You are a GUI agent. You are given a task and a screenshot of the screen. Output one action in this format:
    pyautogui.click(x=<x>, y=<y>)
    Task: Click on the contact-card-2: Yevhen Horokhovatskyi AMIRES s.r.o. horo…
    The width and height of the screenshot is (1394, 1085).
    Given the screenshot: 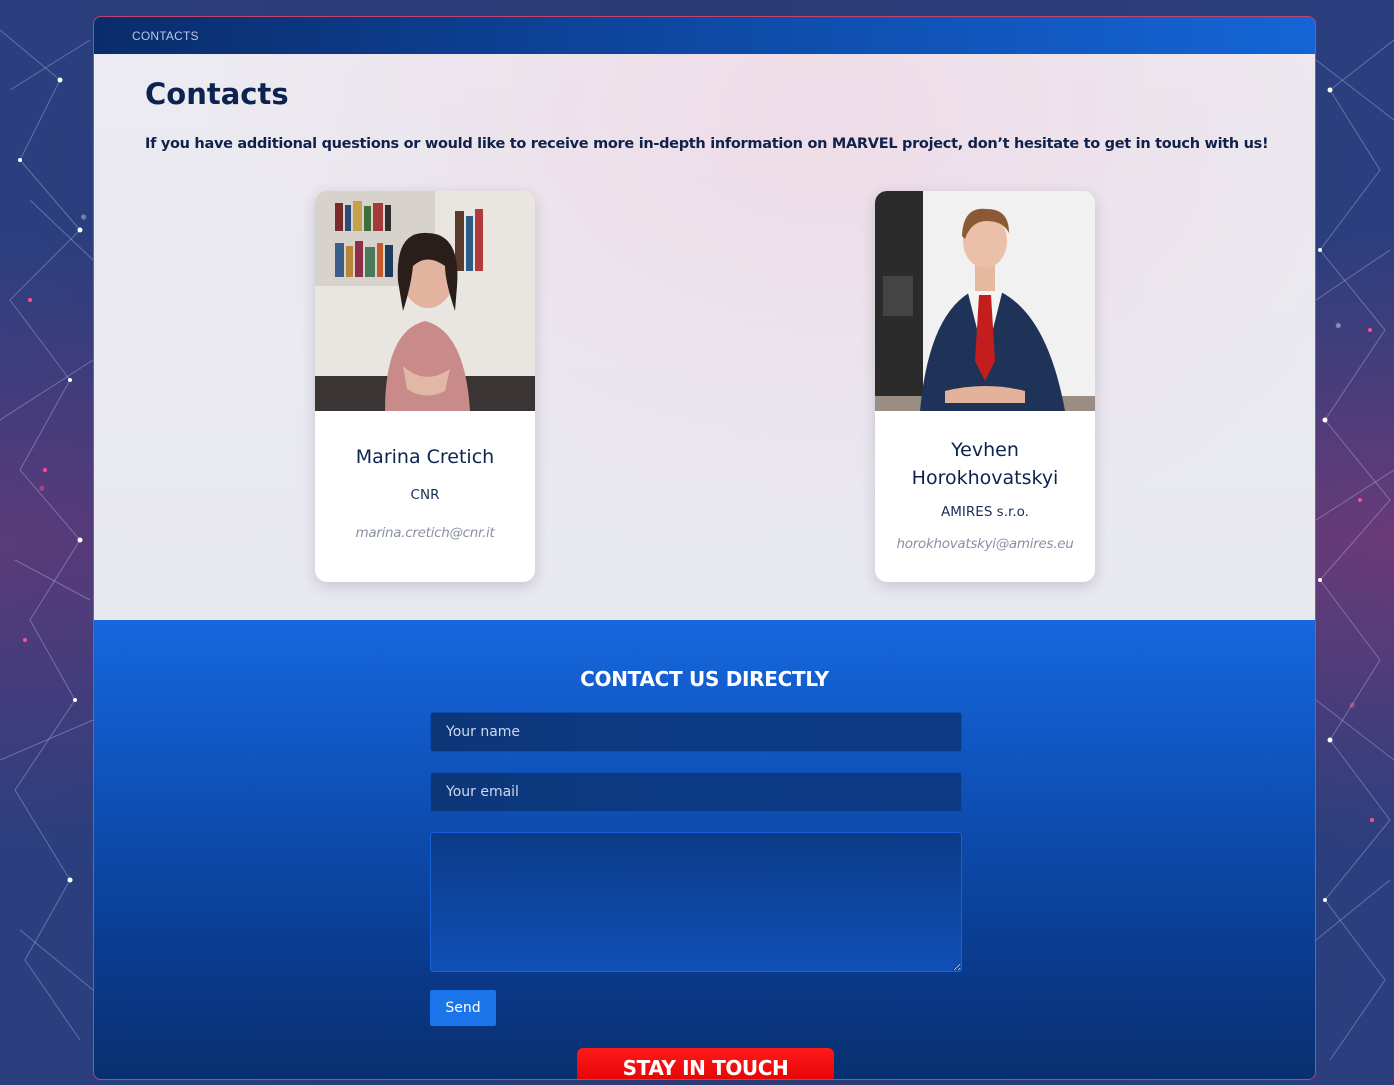 What is the action you would take?
    pyautogui.click(x=985, y=386)
    